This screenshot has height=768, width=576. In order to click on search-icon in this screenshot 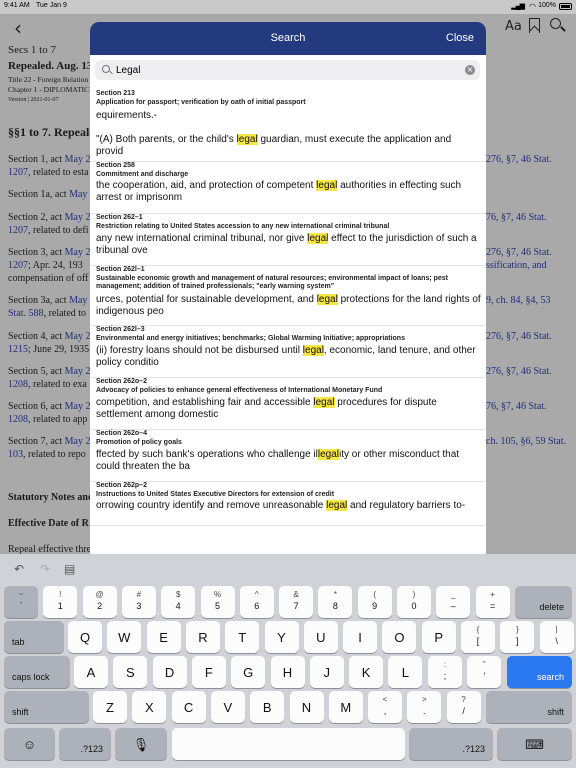, I will do `click(555, 23)`.